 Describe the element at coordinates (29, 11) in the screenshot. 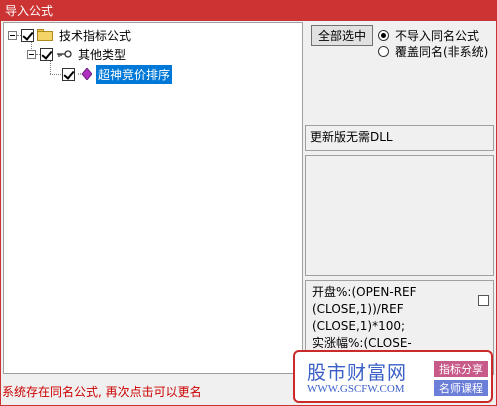

I see `window-title: 导入公式` at that location.